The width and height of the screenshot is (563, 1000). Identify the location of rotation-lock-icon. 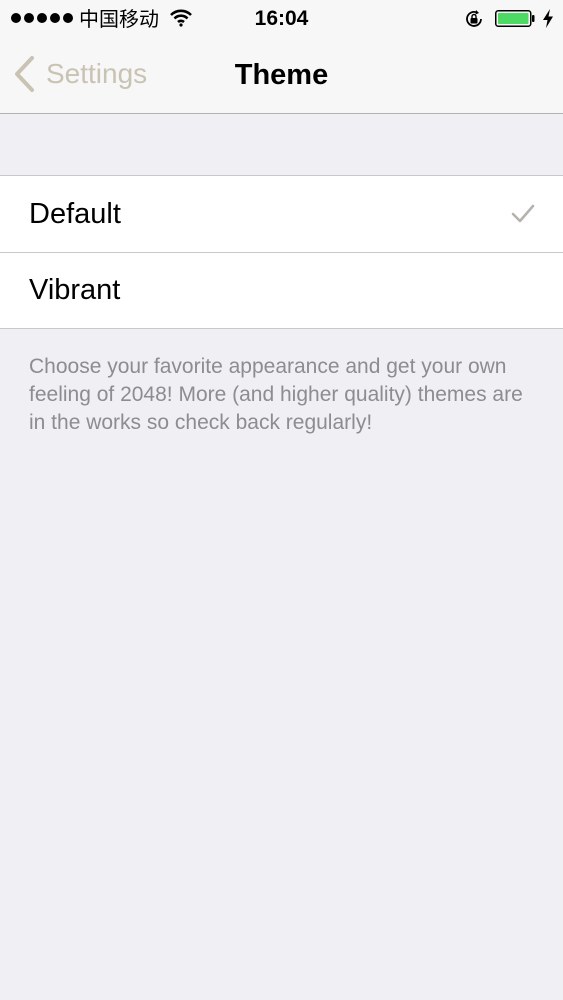
(474, 18).